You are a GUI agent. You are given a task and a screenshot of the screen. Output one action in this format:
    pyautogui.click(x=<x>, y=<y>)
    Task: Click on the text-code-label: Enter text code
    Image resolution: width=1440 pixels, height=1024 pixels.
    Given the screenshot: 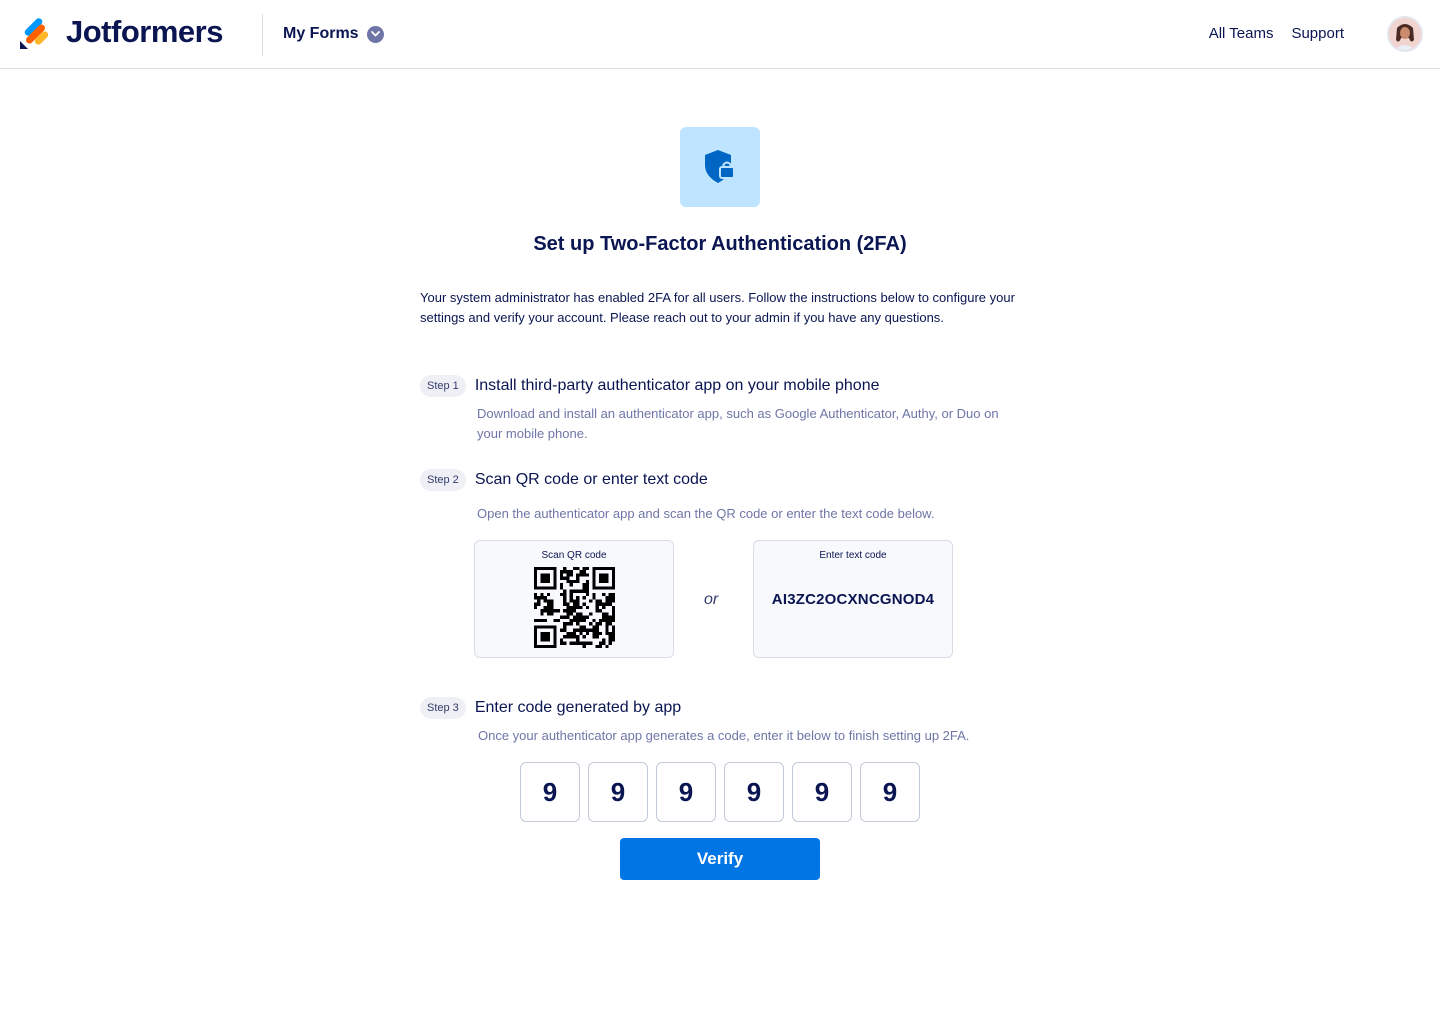 What is the action you would take?
    pyautogui.click(x=853, y=555)
    